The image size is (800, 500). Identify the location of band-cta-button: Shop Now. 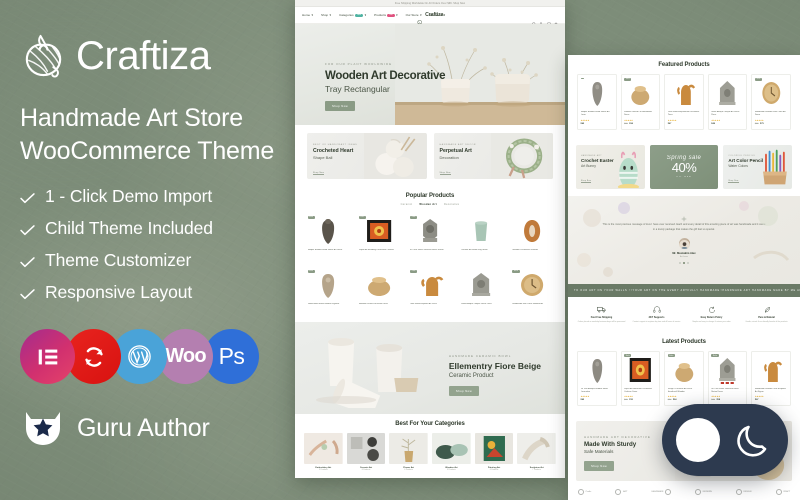
(463, 390).